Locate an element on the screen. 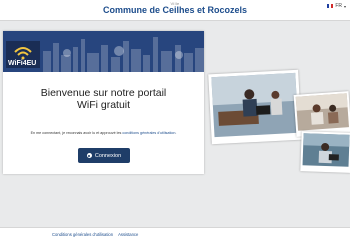 Image resolution: width=350 pixels, height=241 pixels. connect-button: Connexion is located at coordinates (104, 155).